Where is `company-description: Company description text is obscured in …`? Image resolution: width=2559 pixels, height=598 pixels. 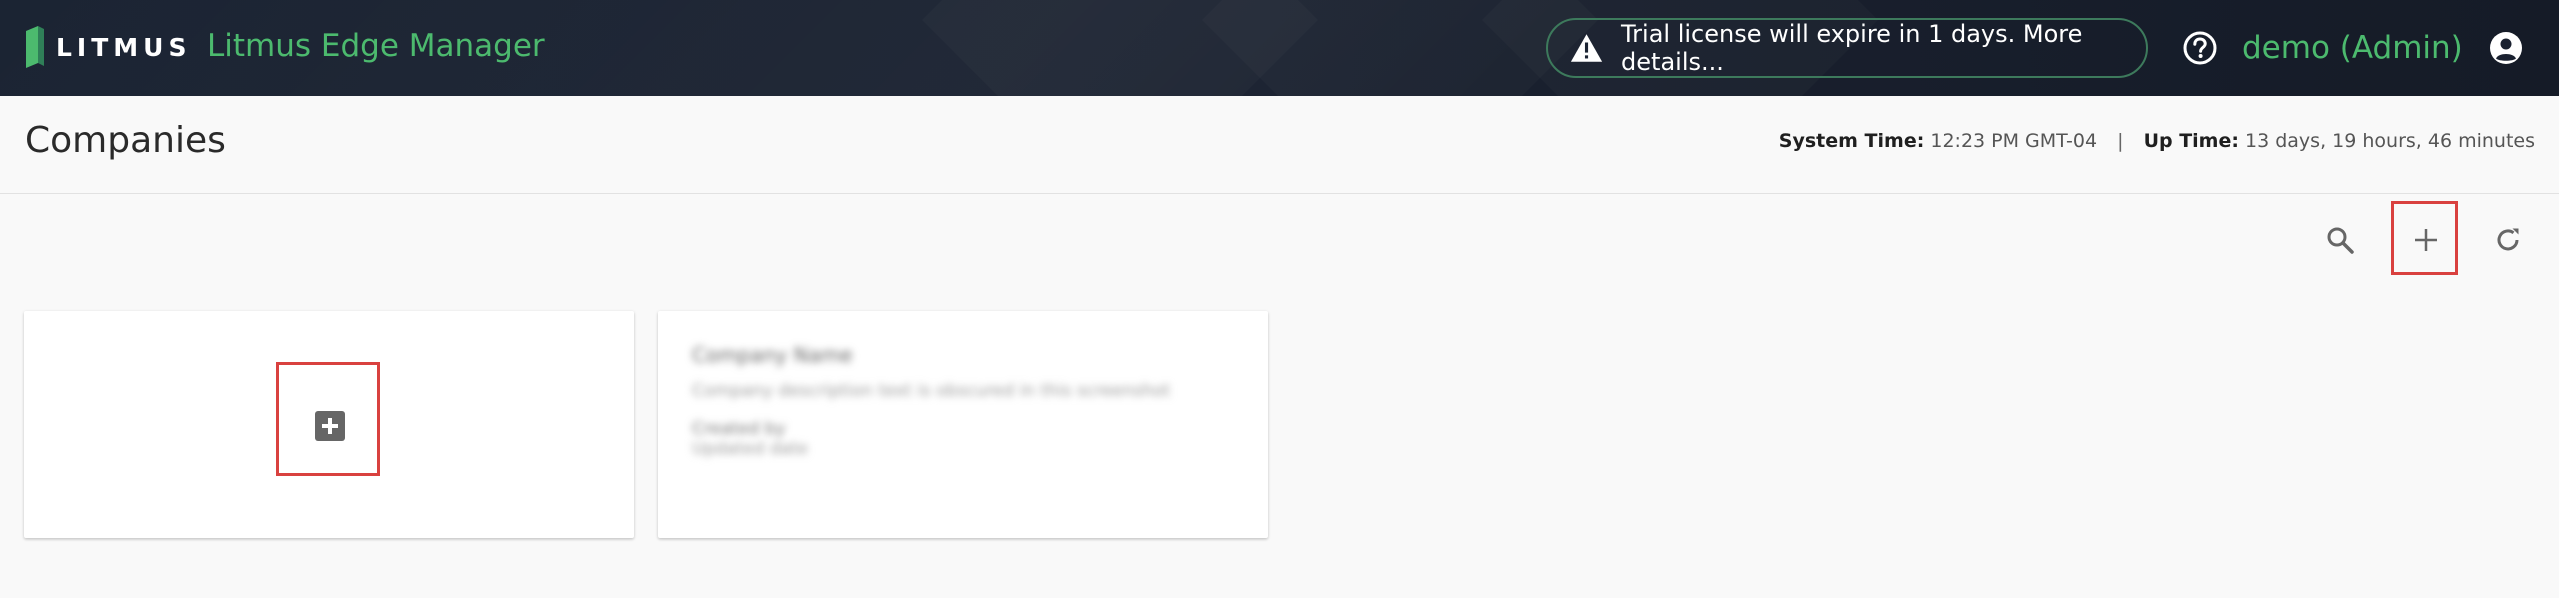 company-description: Company description text is obscured in … is located at coordinates (931, 391).